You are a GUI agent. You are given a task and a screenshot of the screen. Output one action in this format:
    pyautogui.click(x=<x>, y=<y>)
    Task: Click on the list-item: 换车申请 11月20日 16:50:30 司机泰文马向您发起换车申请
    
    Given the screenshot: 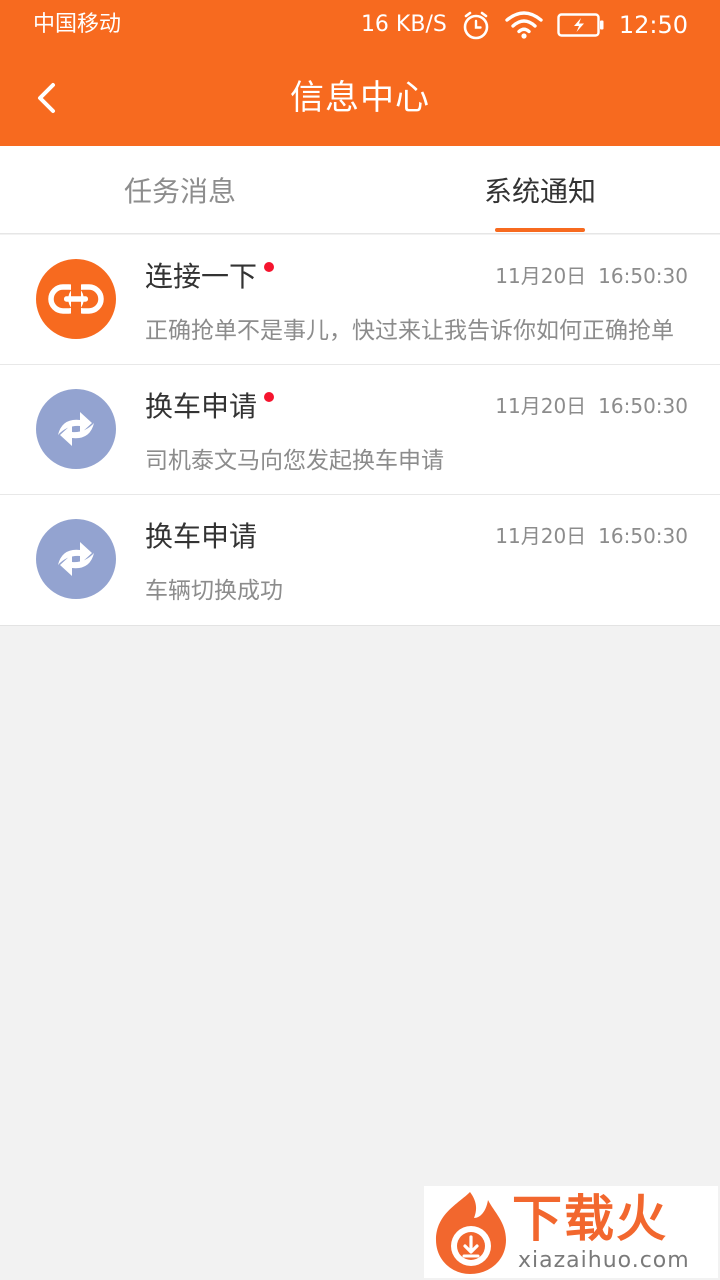 What is the action you would take?
    pyautogui.click(x=360, y=430)
    